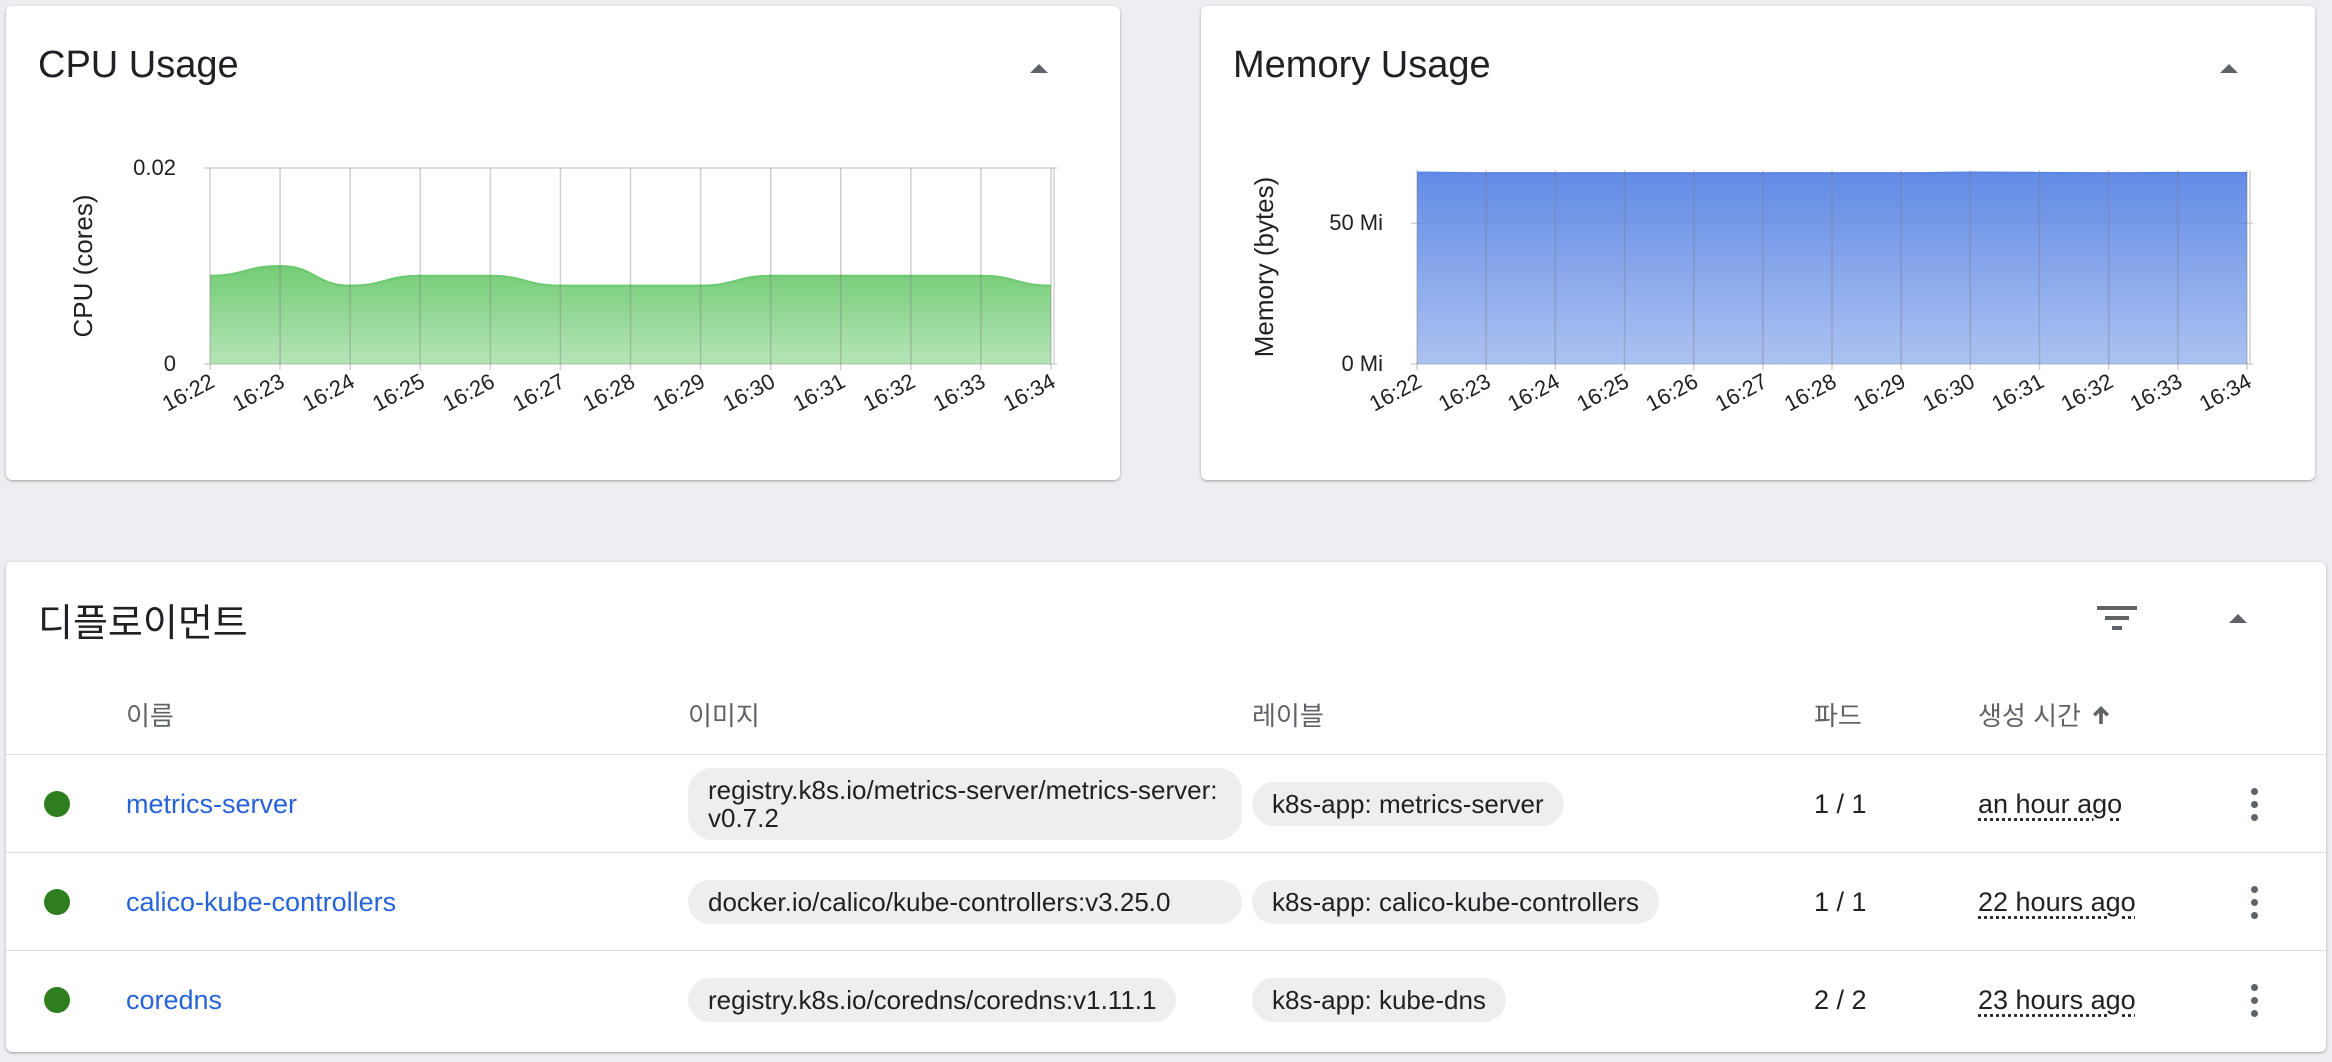 This screenshot has height=1062, width=2332. Describe the element at coordinates (261, 902) in the screenshot. I see `deployment-name-link: calico-kube-controllers` at that location.